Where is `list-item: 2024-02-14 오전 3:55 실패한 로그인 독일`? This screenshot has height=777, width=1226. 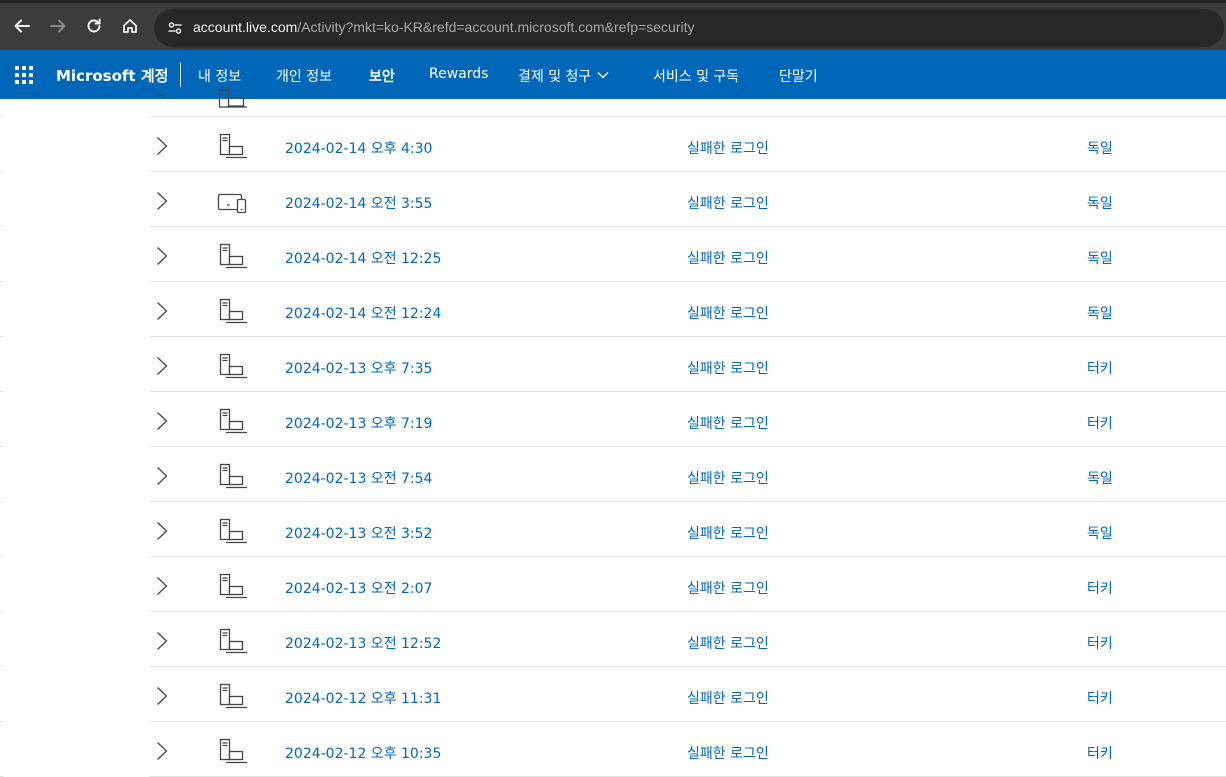
list-item: 2024-02-14 오전 3:55 실패한 로그인 독일 is located at coordinates (688, 199).